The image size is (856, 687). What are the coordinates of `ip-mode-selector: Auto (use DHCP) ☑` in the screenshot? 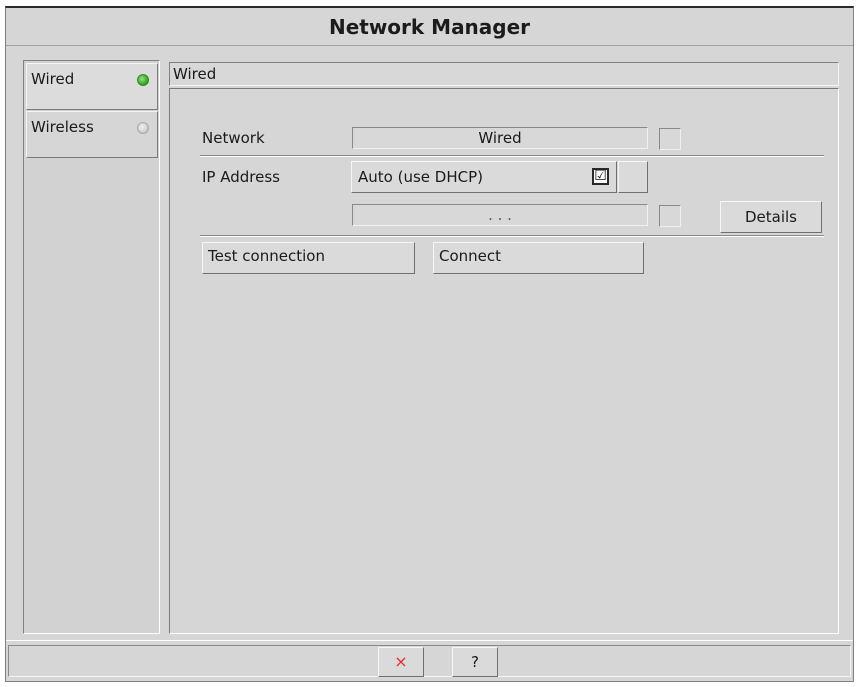 It's located at (484, 177).